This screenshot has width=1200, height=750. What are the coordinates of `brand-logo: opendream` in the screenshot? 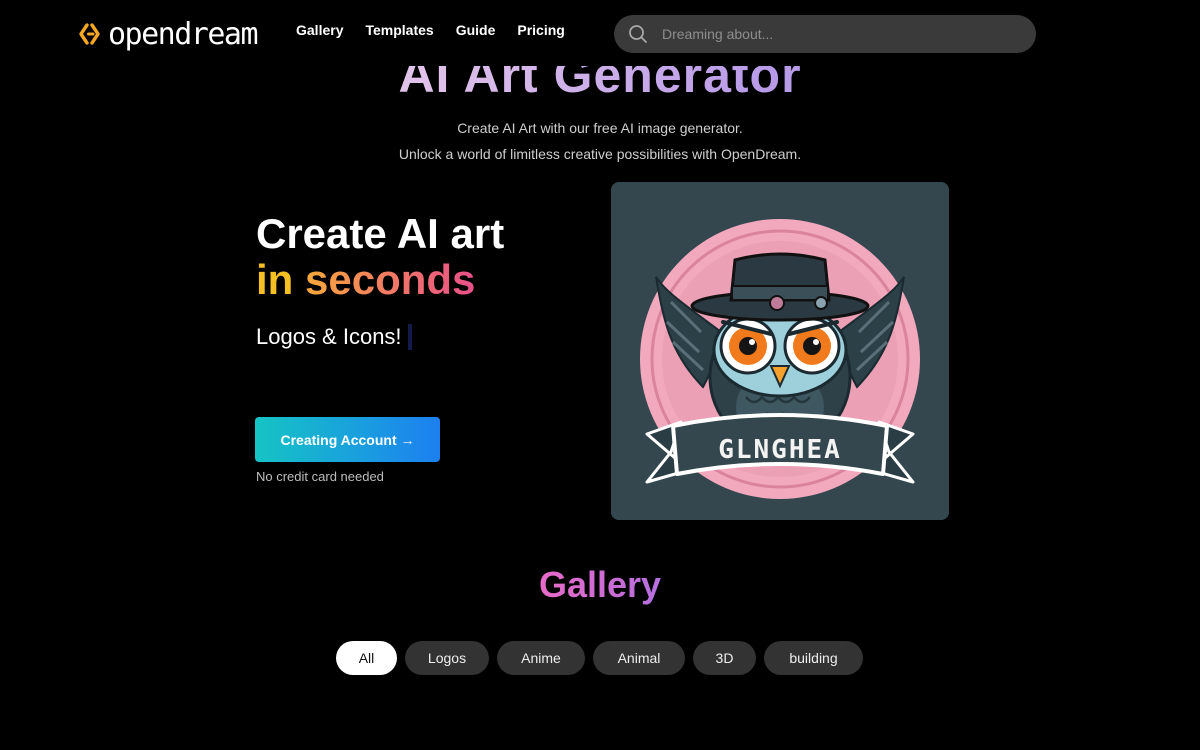 It's located at (168, 34).